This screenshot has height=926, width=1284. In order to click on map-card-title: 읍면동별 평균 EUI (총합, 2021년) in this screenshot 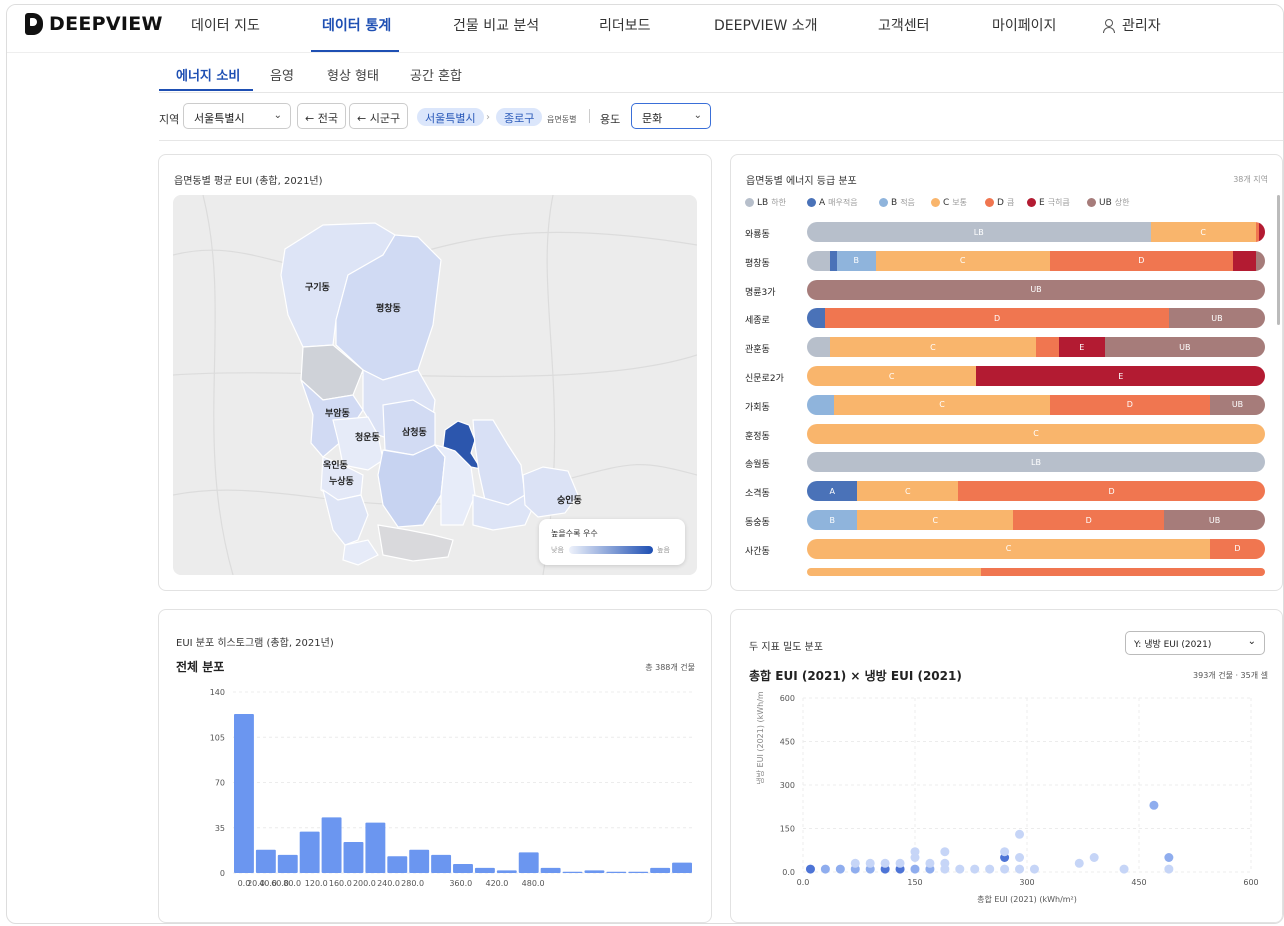, I will do `click(248, 181)`.